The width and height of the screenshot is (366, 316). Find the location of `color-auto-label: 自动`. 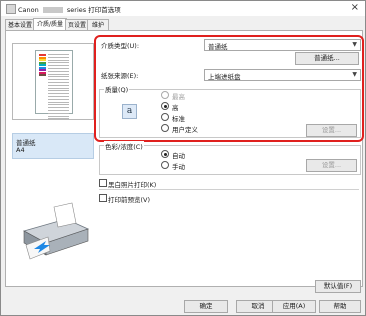

color-auto-label: 自动 is located at coordinates (178, 156).